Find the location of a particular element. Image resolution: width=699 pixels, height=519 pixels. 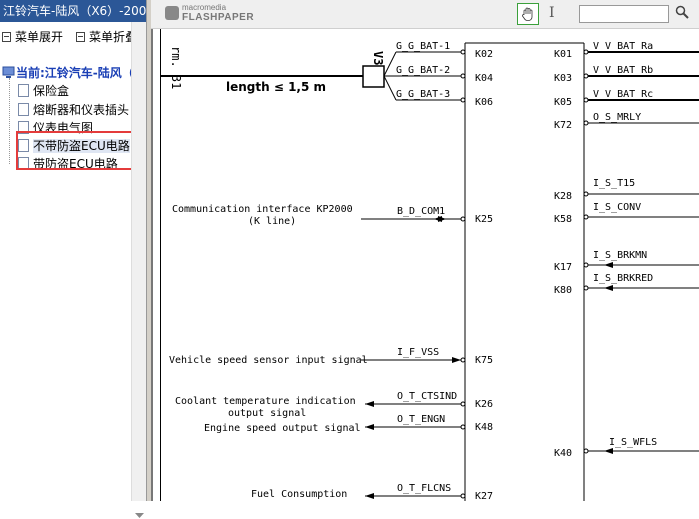

wire-signal: O_T_FLCNS is located at coordinates (424, 488).